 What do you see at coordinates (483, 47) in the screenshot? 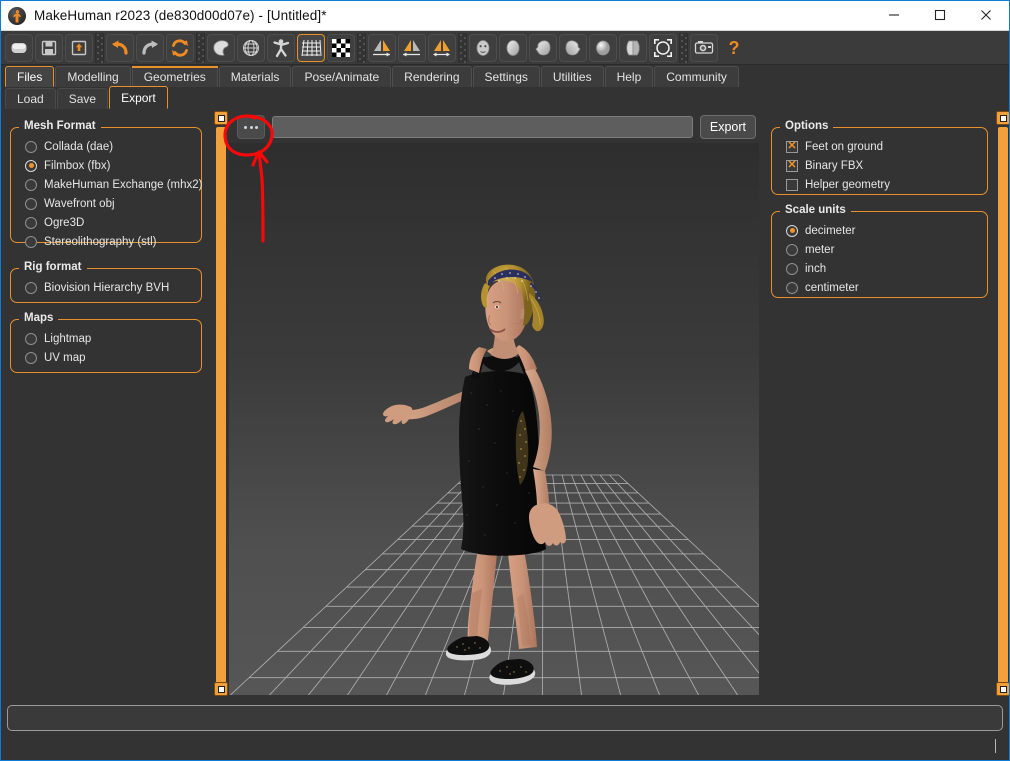
I see `front-view-icon` at bounding box center [483, 47].